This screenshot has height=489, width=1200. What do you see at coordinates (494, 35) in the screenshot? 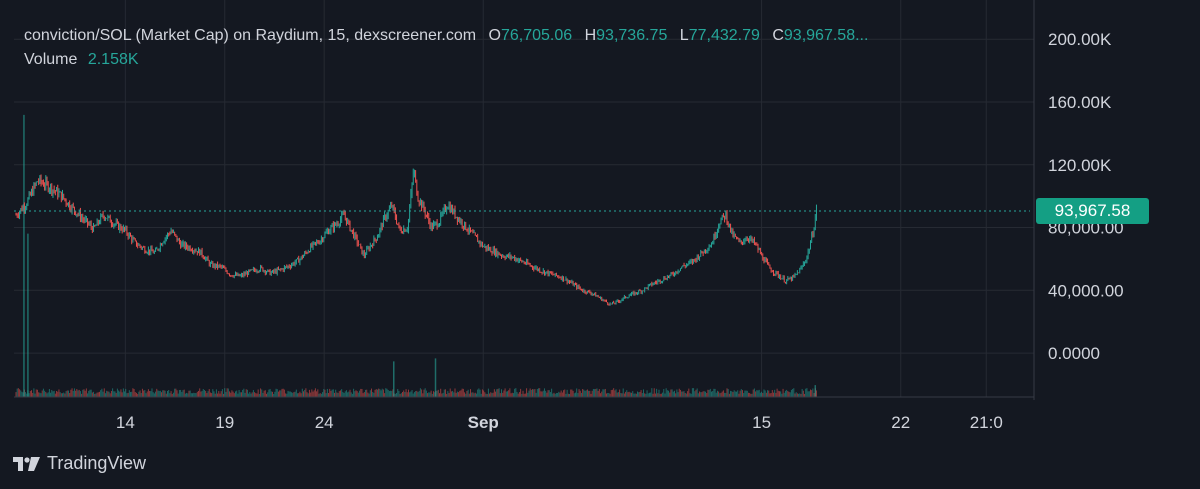
I see `open-label: O` at bounding box center [494, 35].